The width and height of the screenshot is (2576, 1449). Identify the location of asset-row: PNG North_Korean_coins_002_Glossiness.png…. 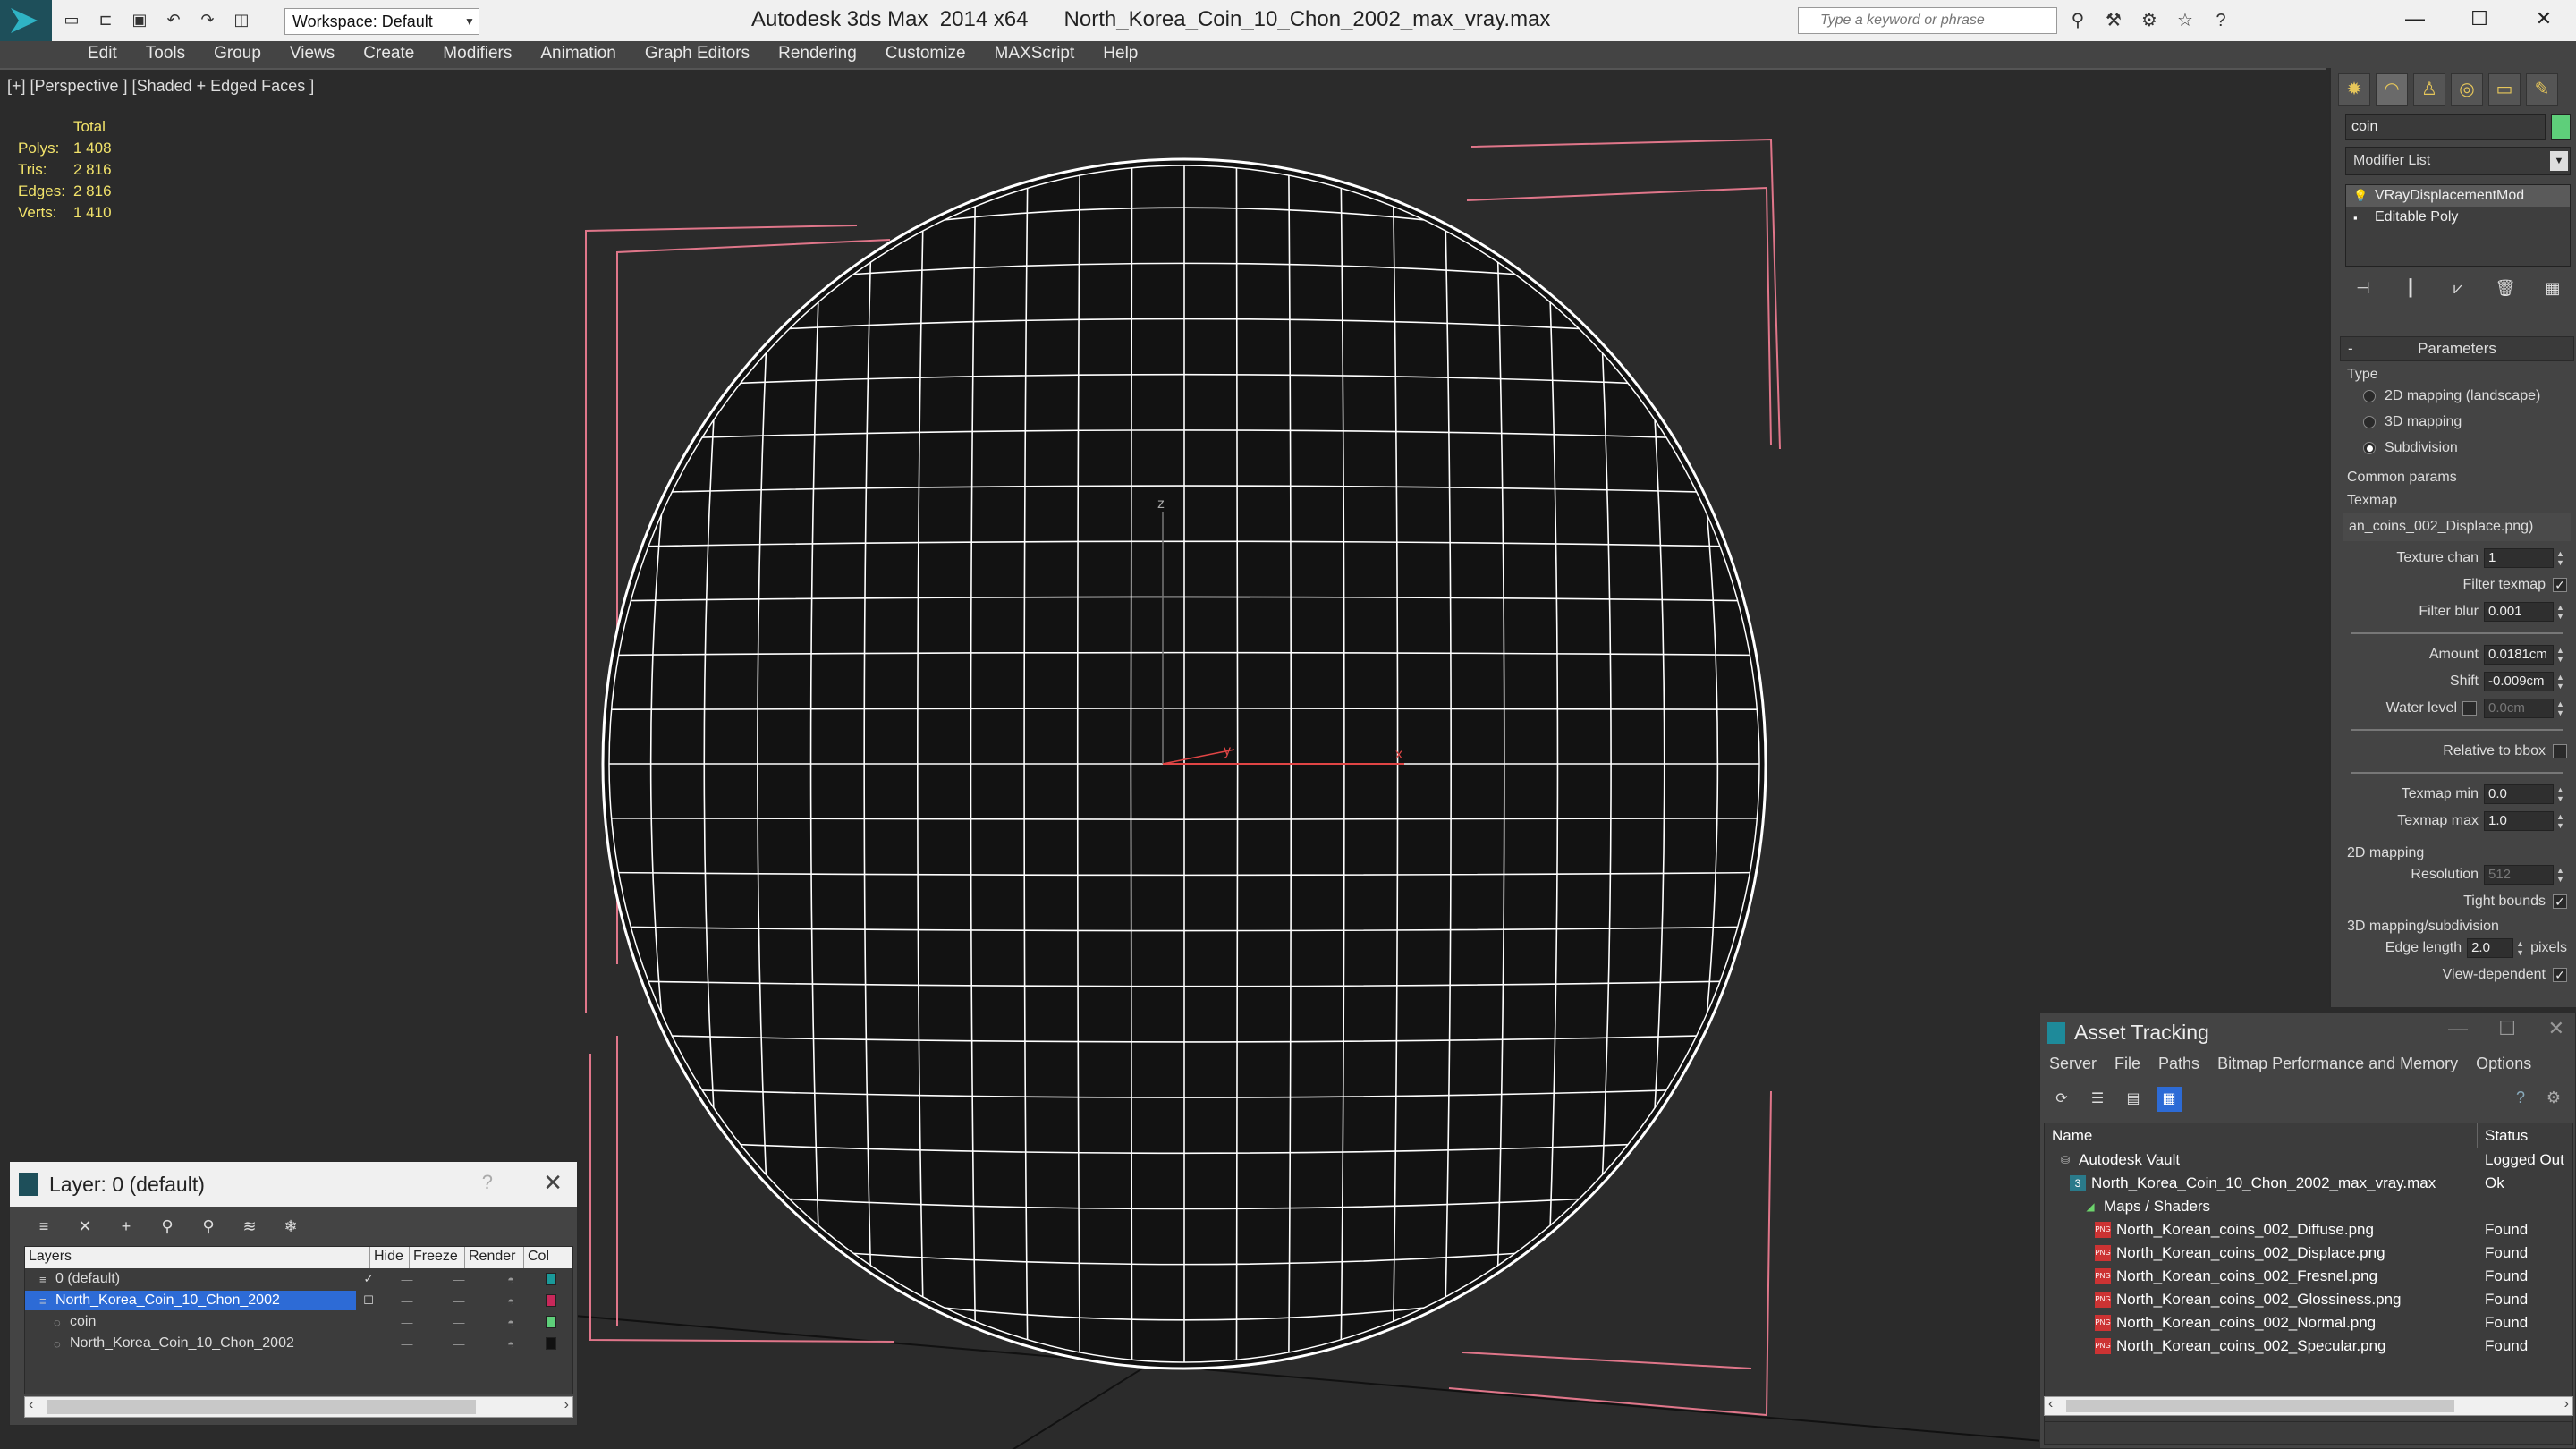
(2308, 1299).